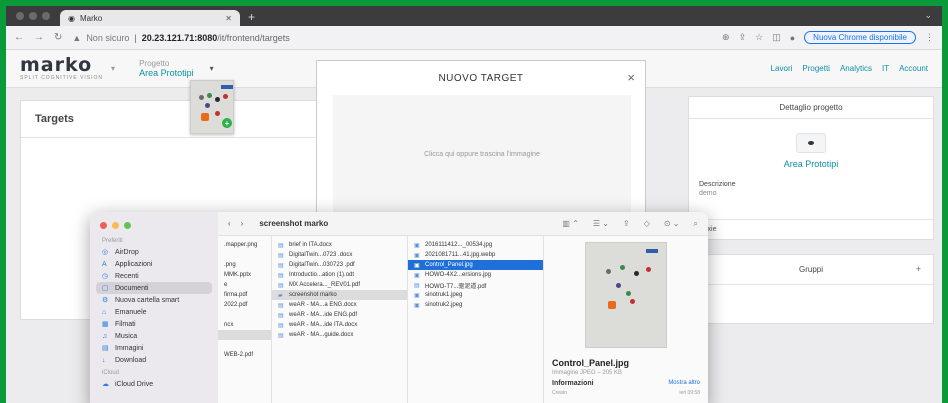 This screenshot has height=403, width=948. Describe the element at coordinates (115, 225) in the screenshot. I see `finder-minimize-icon` at that location.